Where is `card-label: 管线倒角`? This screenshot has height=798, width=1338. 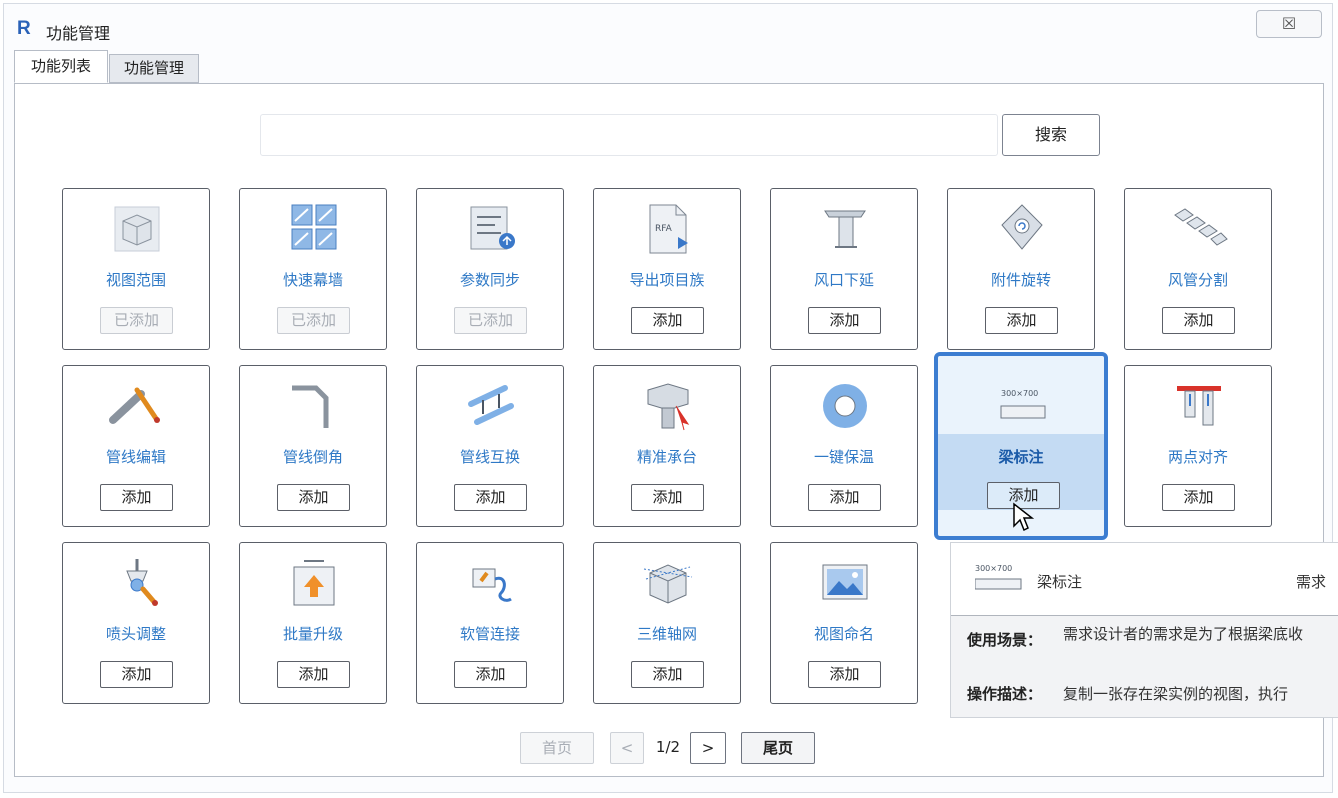 card-label: 管线倒角 is located at coordinates (312, 457).